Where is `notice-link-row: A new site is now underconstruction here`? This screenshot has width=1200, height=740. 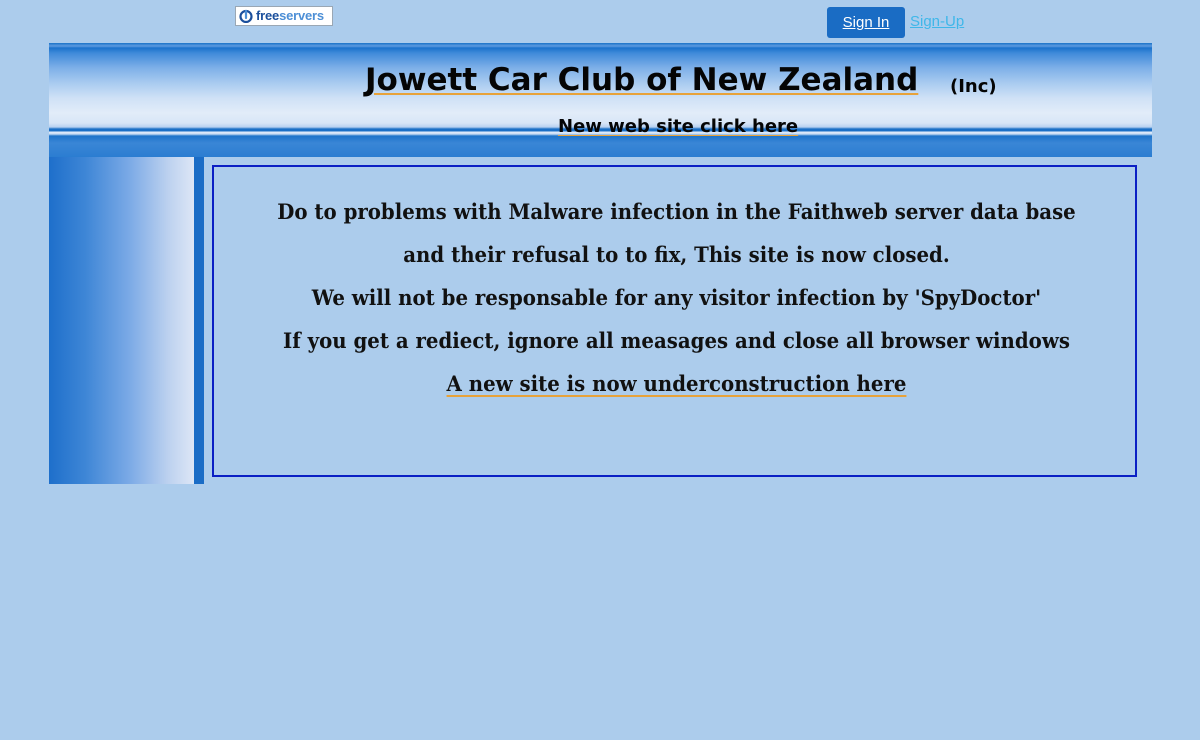
notice-link-row: A new site is now underconstruction here is located at coordinates (677, 384).